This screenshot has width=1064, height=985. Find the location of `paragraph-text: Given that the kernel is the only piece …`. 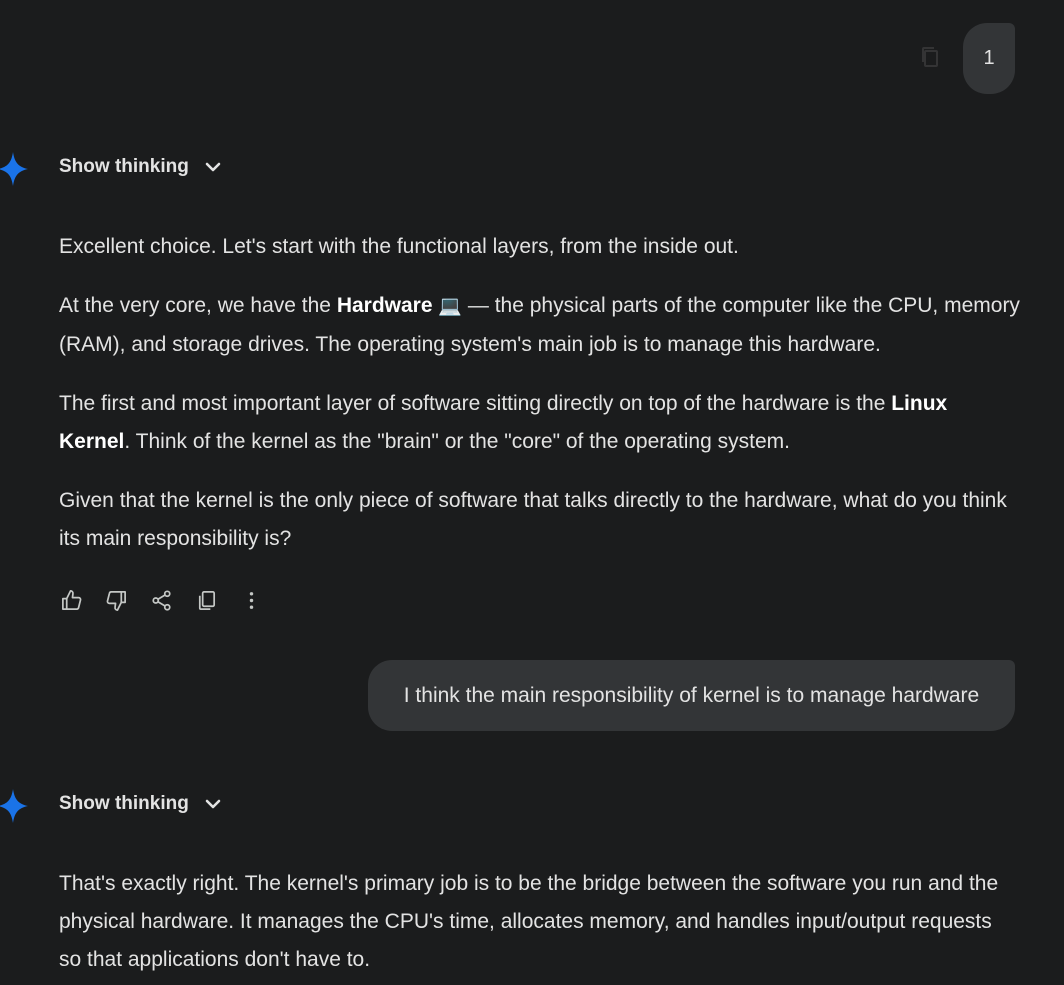

paragraph-text: Given that the kernel is the only piece … is located at coordinates (533, 519).